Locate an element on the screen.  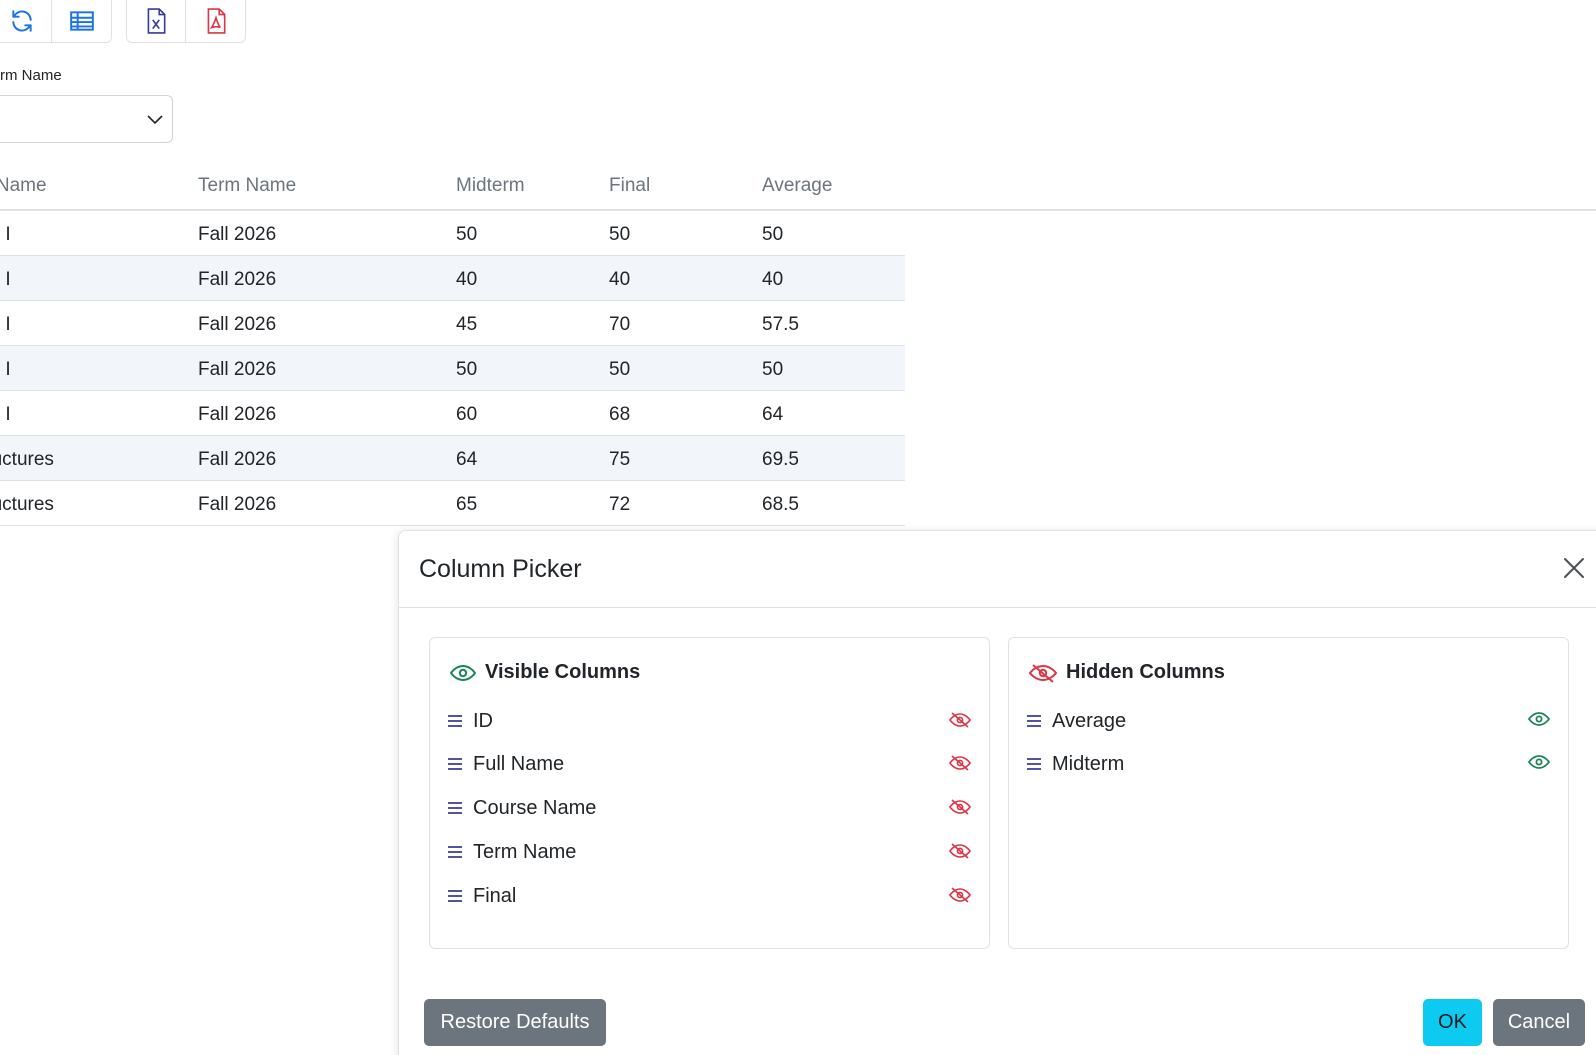
dialog-title: Column Picker is located at coordinates (500, 569).